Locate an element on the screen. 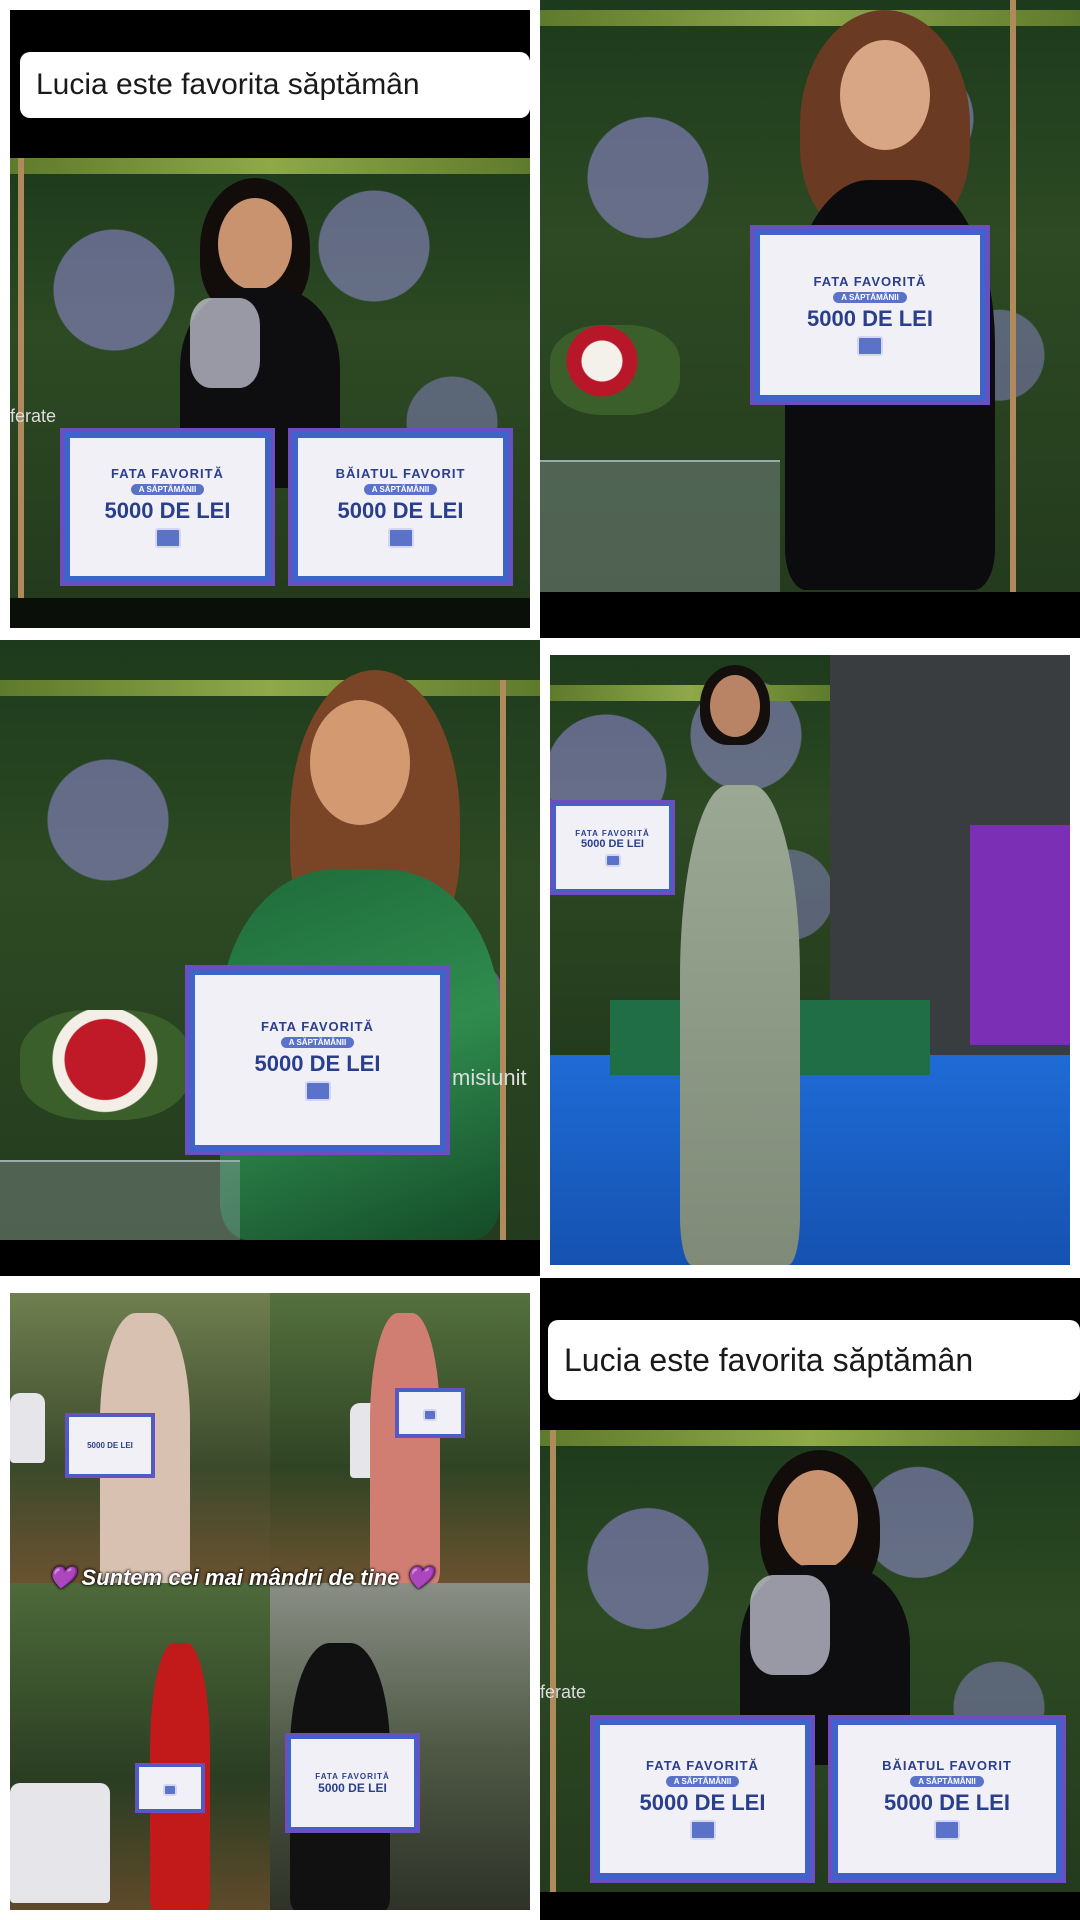 The width and height of the screenshot is (1080, 1920). overlay-message: Suntem cei mai mândri de tine is located at coordinates (240, 1577).